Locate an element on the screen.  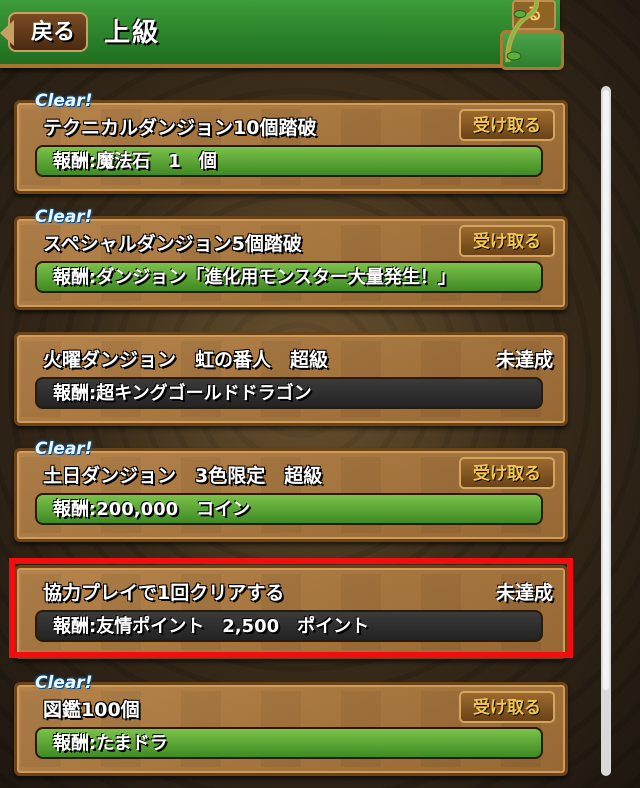
reward-bar: 報酬:超キングゴールドドラゴン is located at coordinates (289, 393).